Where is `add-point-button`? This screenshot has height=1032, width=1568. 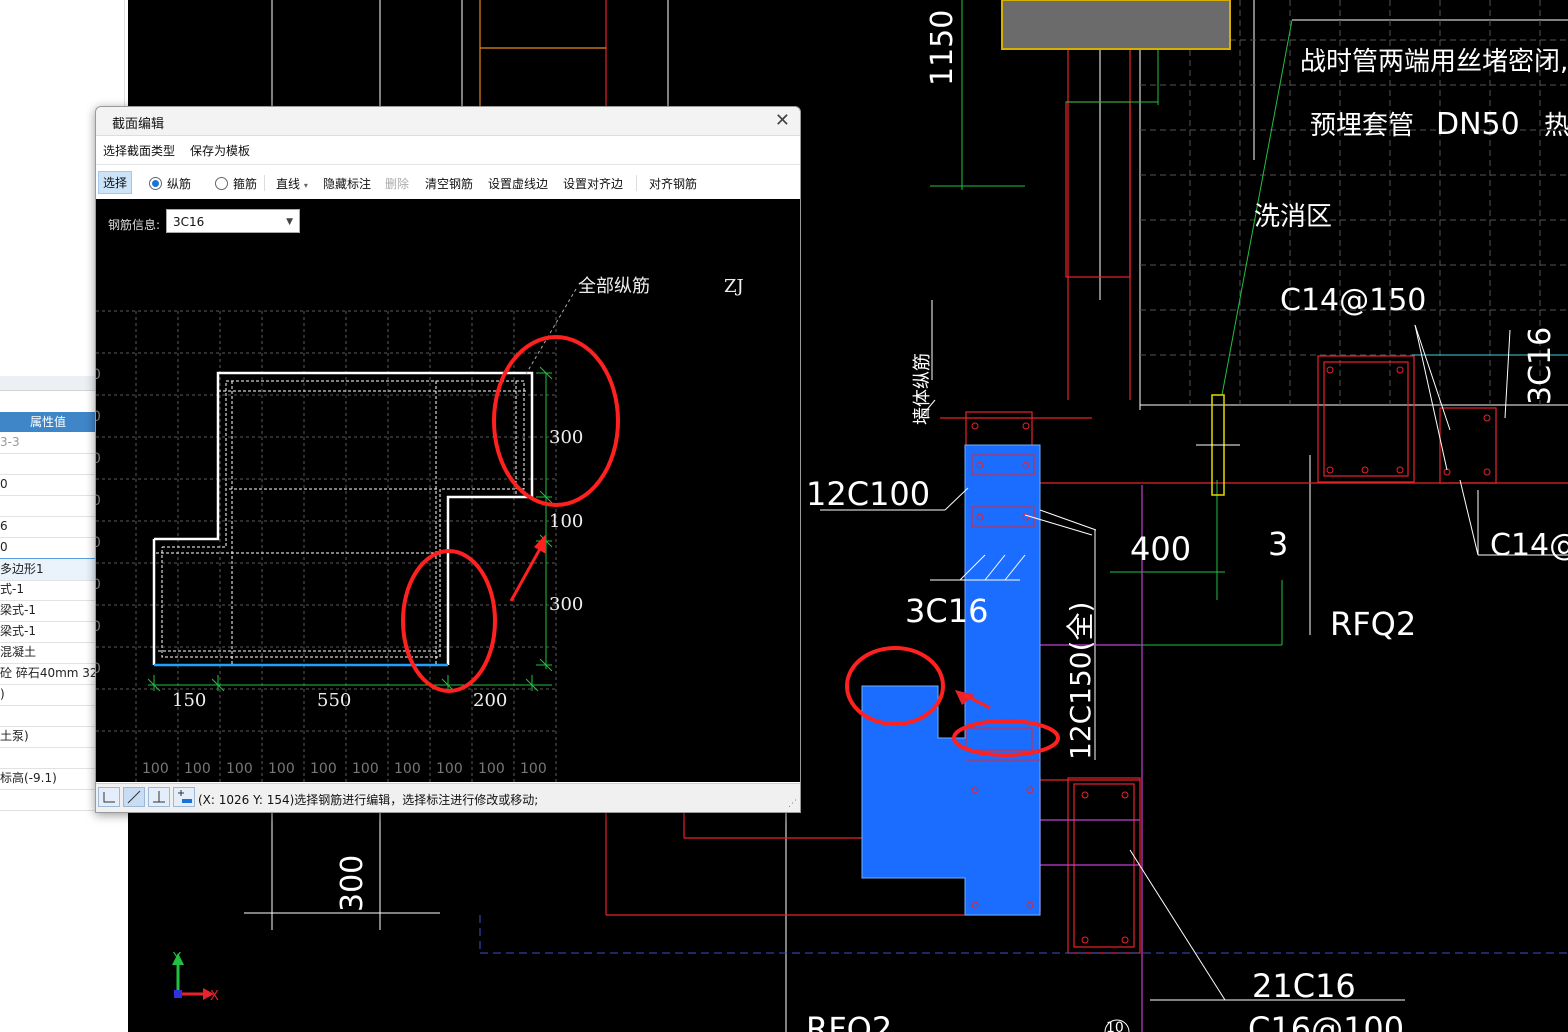
add-point-button is located at coordinates (184, 797).